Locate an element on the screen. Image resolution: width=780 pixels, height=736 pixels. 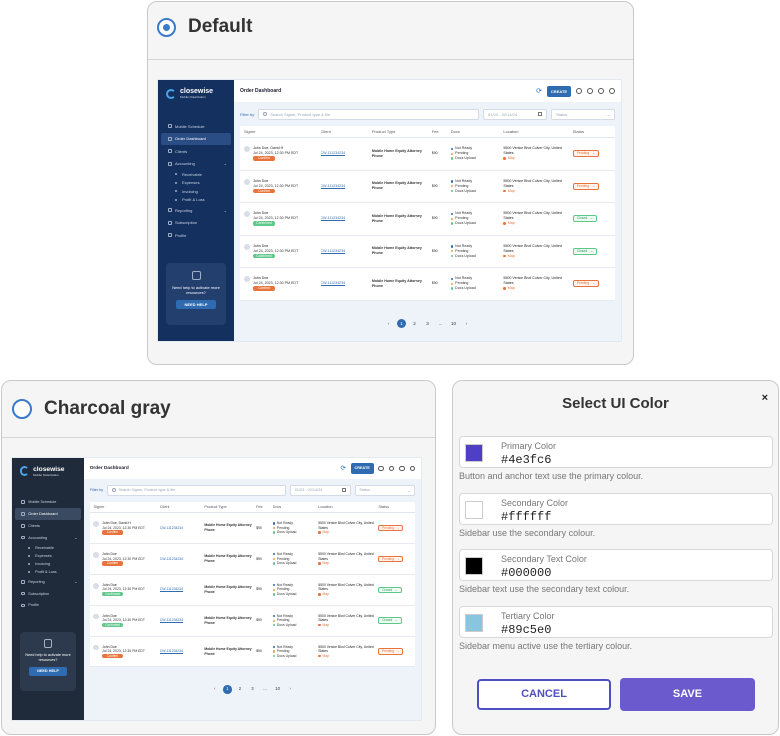
sidebar-item-reporting: Reporting ⌄ is located at coordinates (48, 582).